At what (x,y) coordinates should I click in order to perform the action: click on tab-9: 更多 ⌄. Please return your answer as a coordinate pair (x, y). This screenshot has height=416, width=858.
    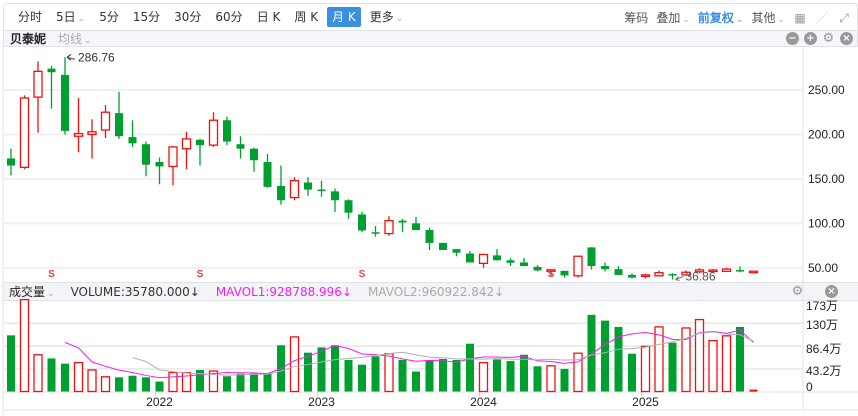
    Looking at the image, I should click on (387, 17).